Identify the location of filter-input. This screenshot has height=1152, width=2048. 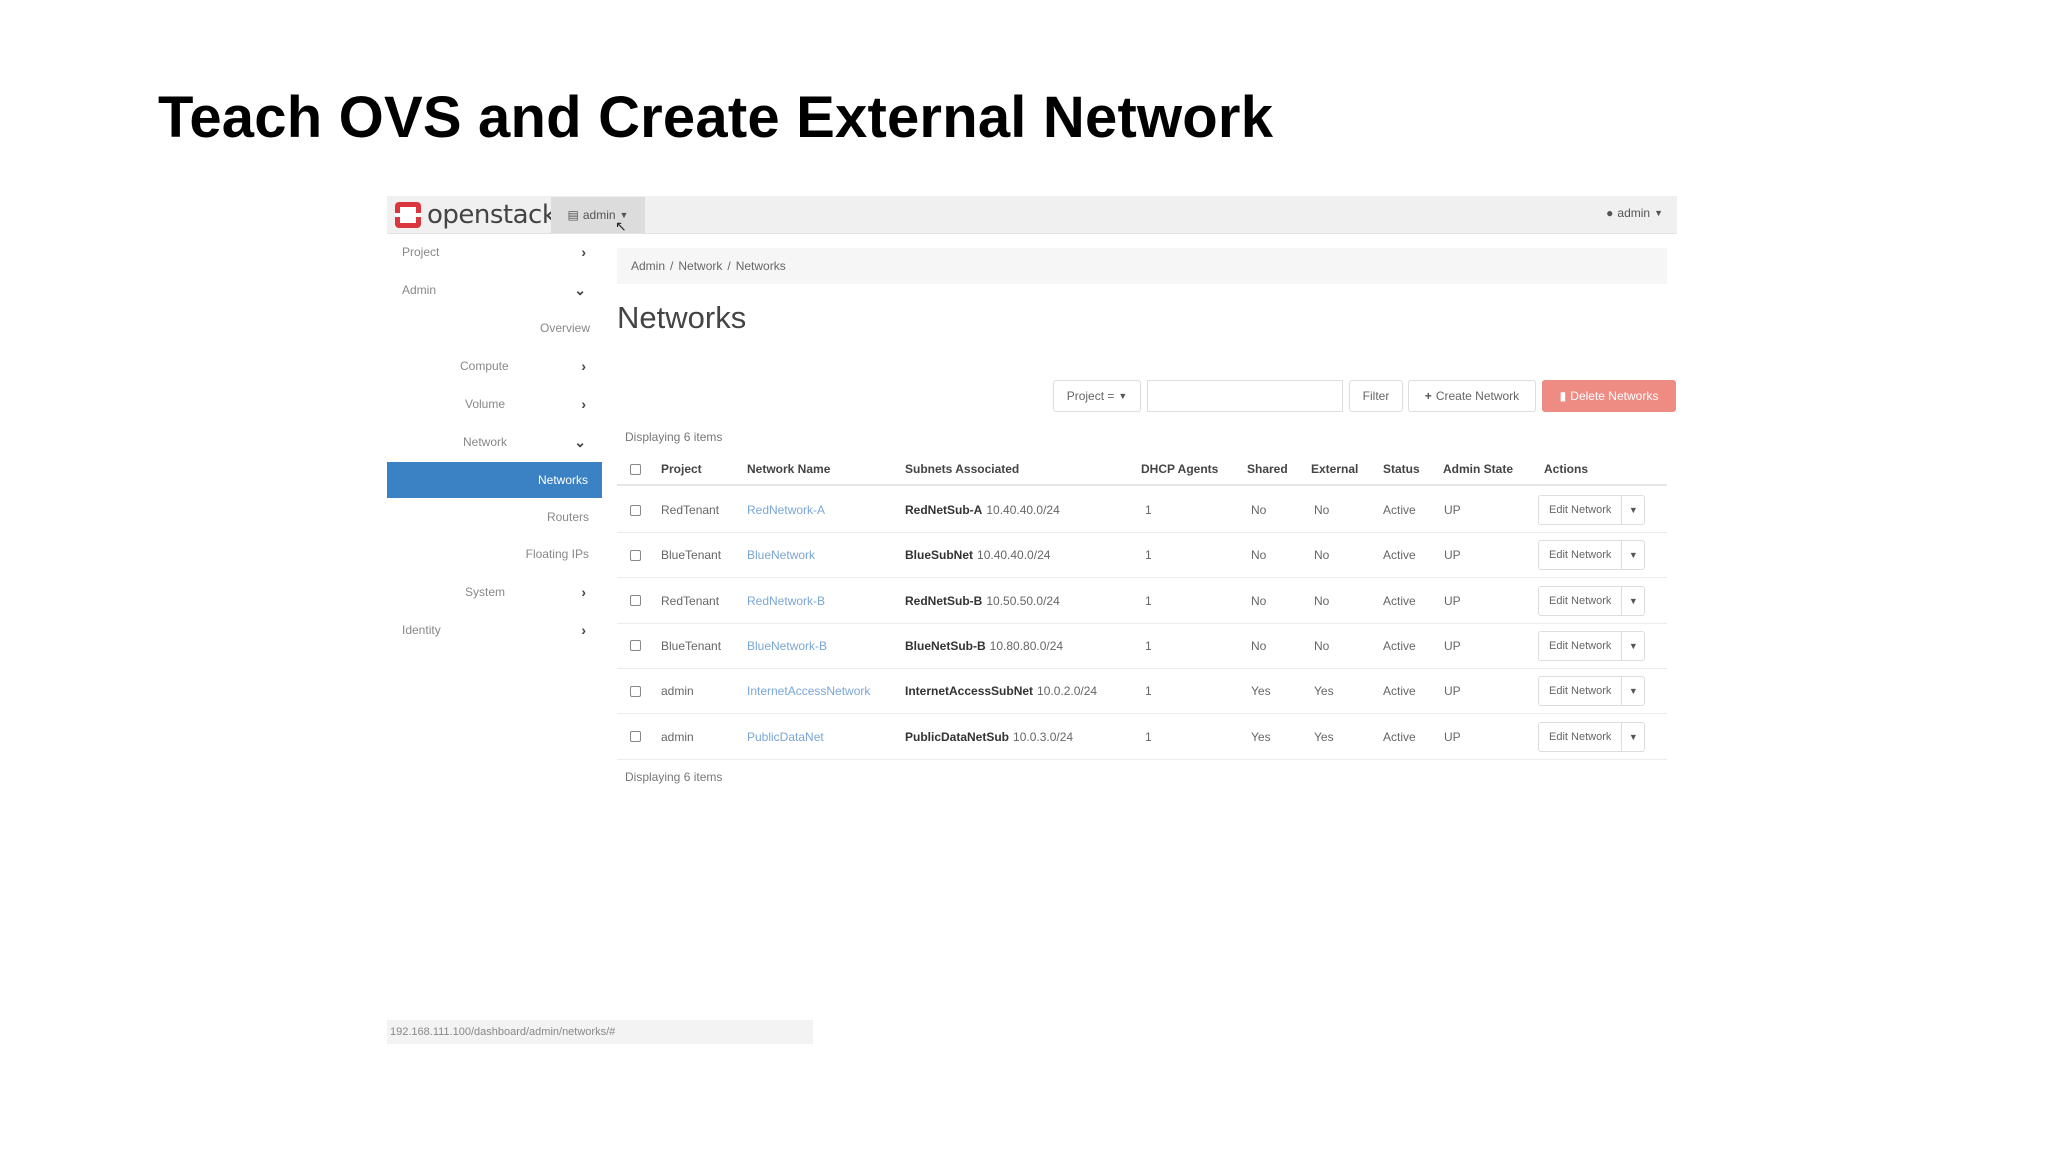
(1245, 396).